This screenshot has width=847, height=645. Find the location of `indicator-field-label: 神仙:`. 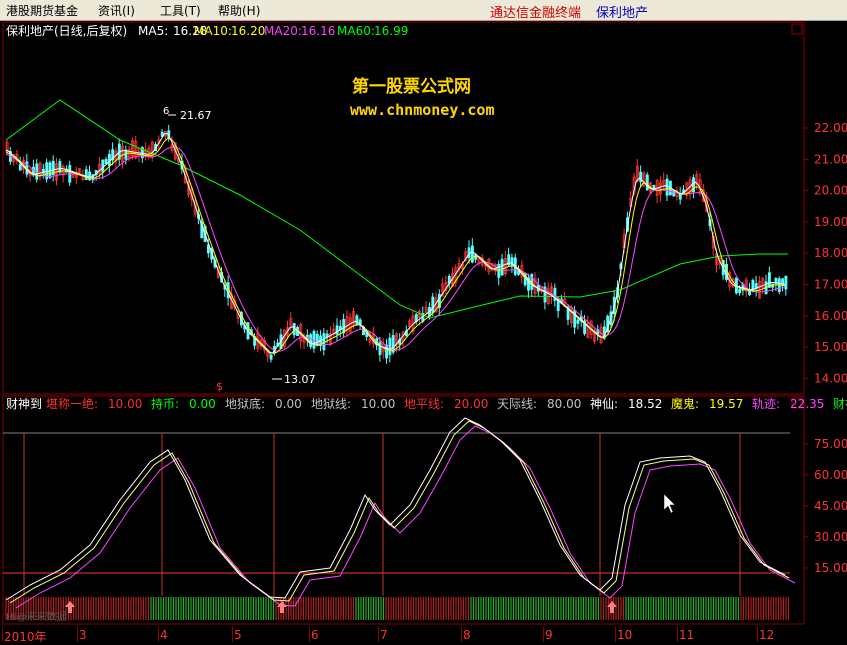

indicator-field-label: 神仙: is located at coordinates (604, 404).